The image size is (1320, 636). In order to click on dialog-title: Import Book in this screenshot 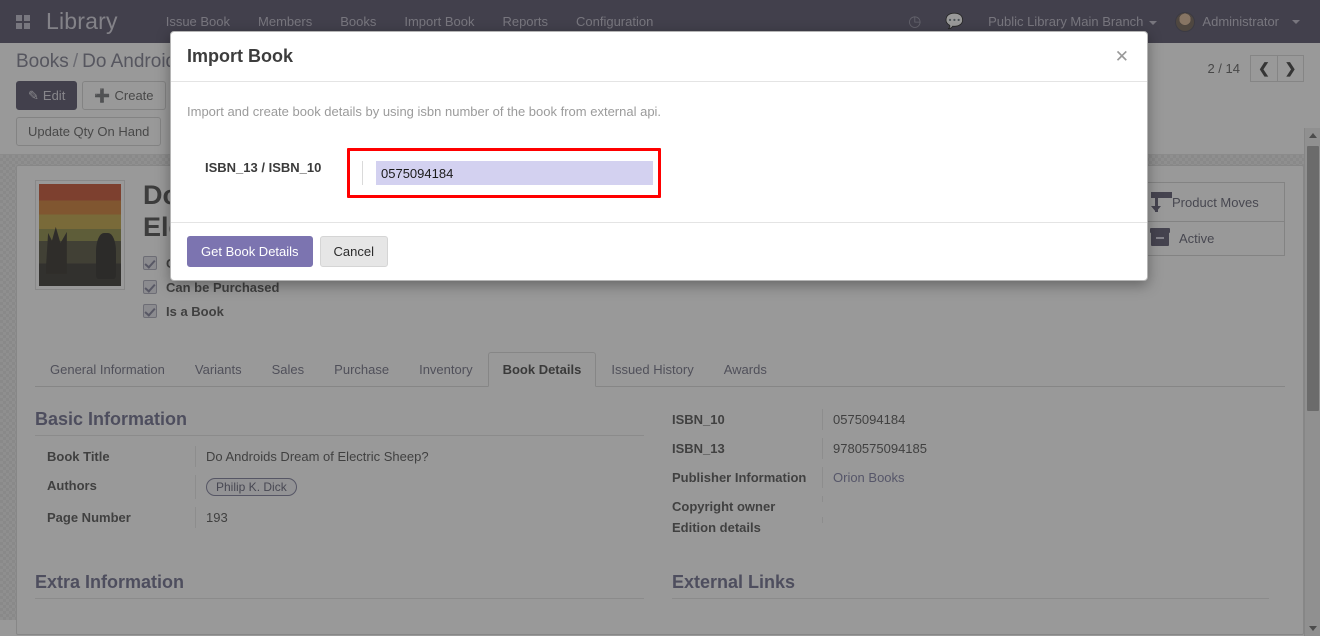, I will do `click(240, 56)`.